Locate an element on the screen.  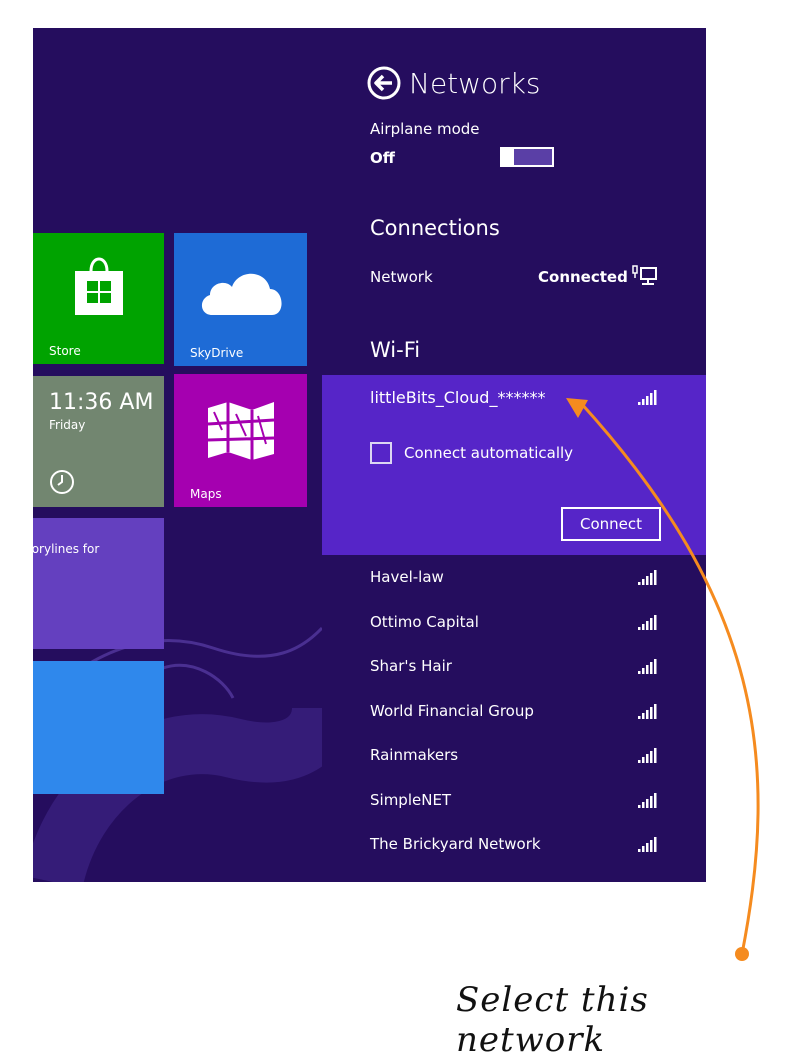
annotation-dot is located at coordinates (742, 954).